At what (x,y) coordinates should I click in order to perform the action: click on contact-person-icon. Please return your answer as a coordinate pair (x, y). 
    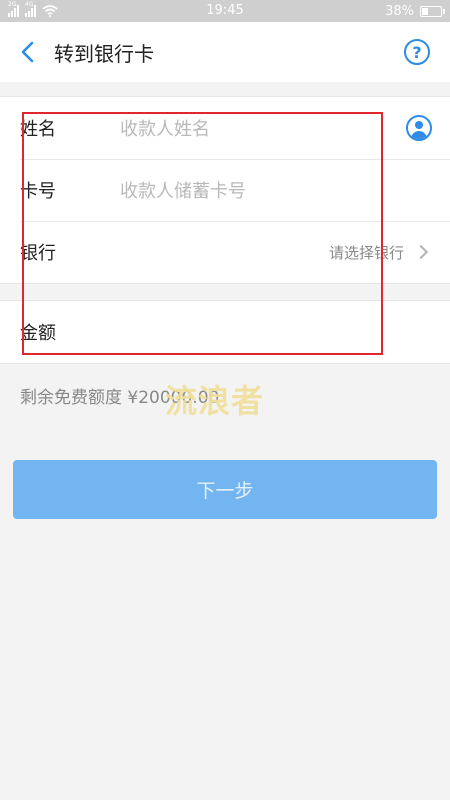
    Looking at the image, I should click on (419, 128).